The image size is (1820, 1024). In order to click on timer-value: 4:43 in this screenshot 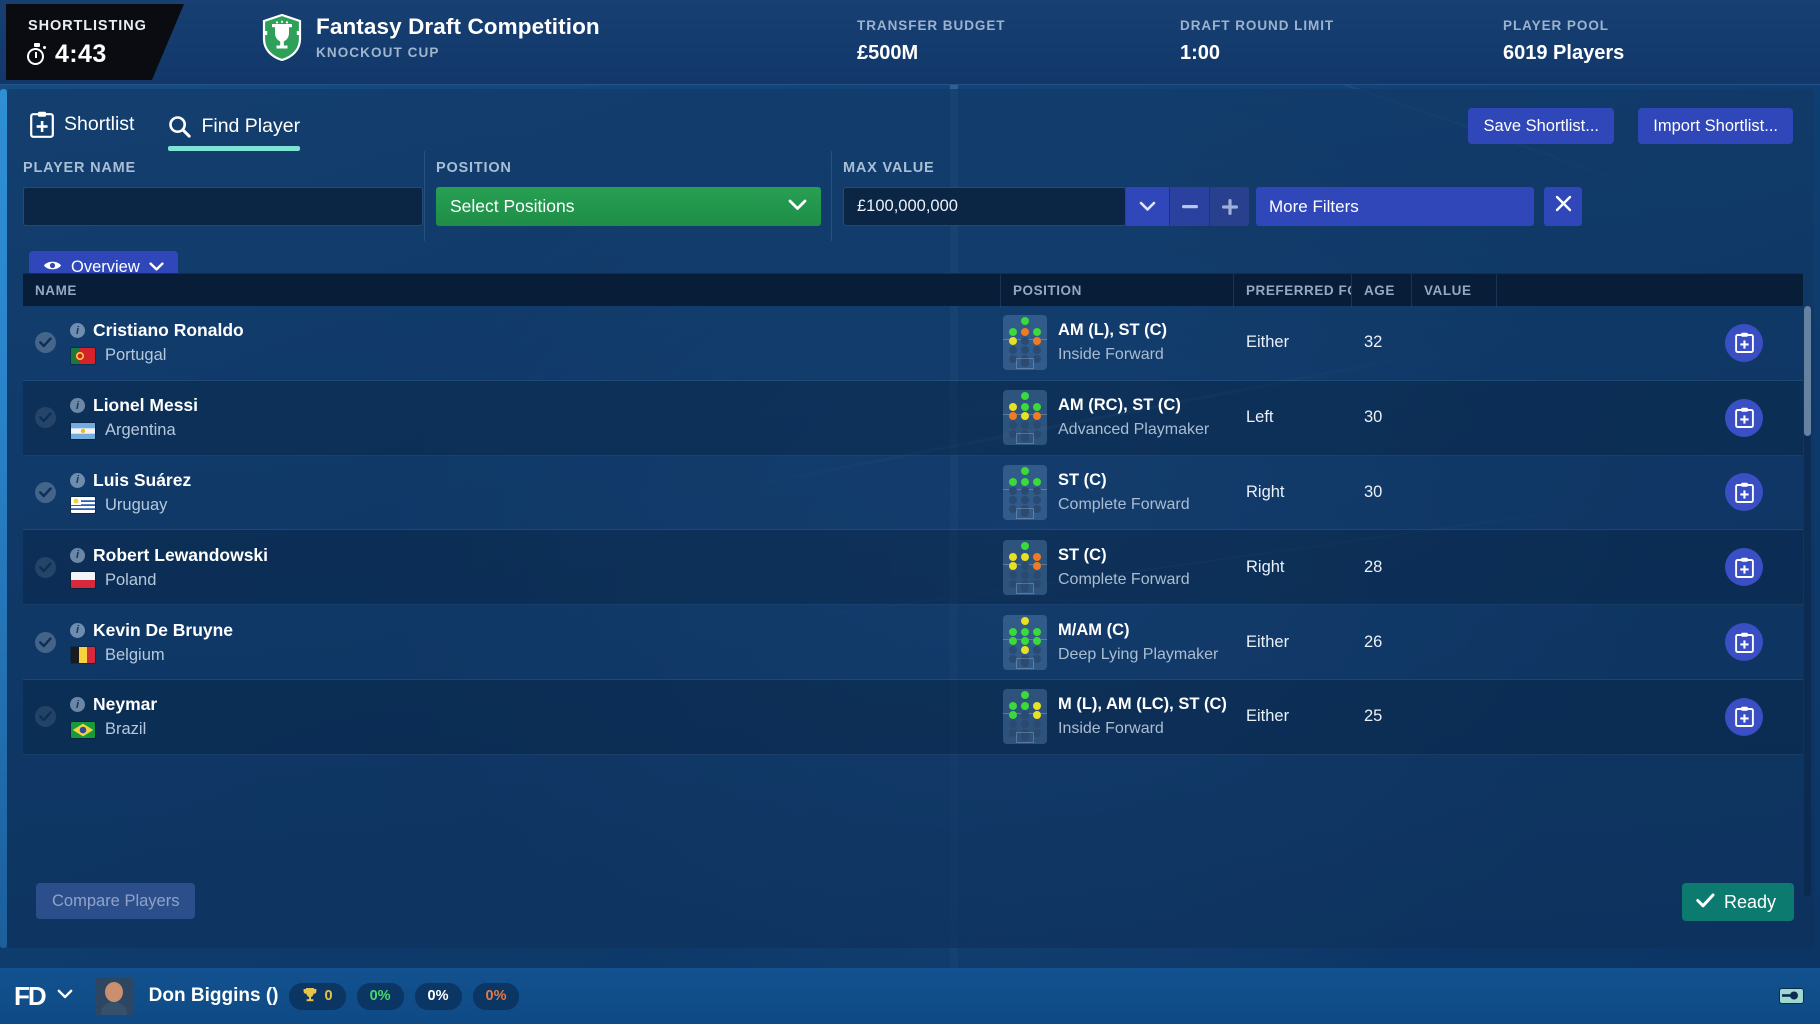, I will do `click(81, 54)`.